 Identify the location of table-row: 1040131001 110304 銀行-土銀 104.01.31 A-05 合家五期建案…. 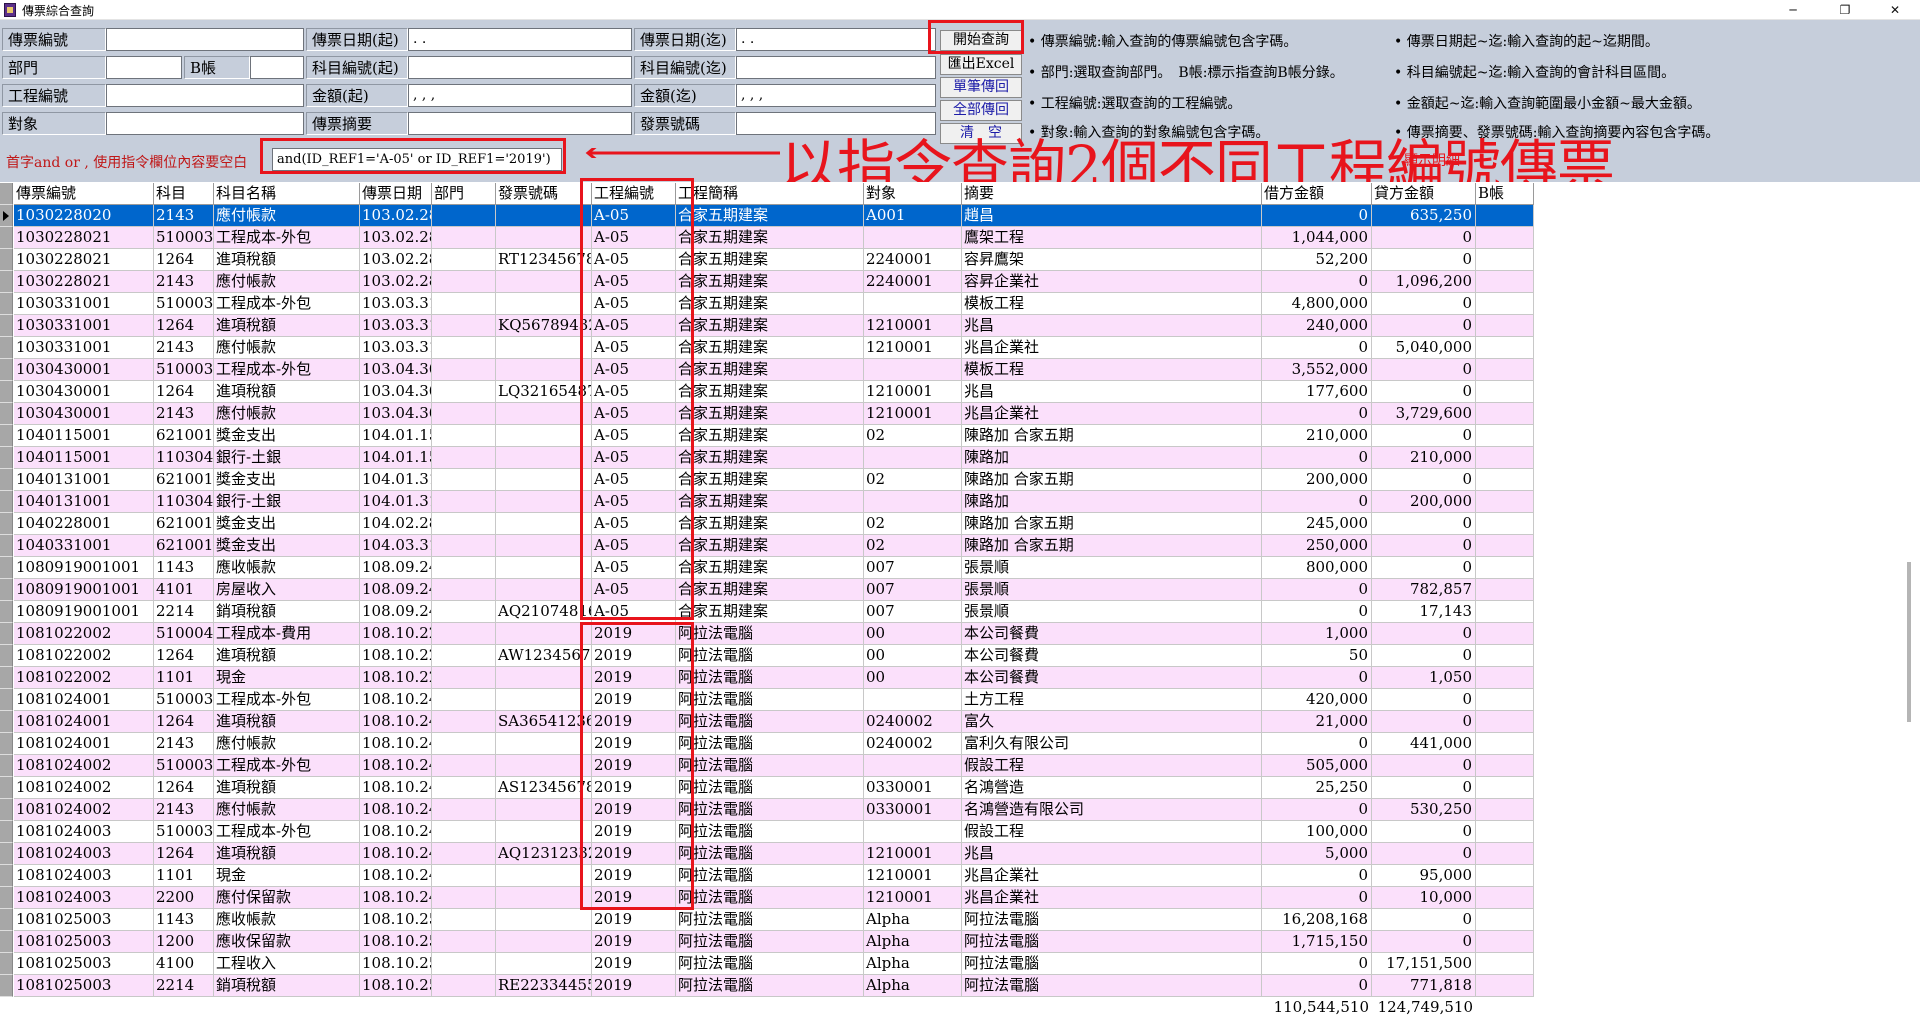
(767, 502).